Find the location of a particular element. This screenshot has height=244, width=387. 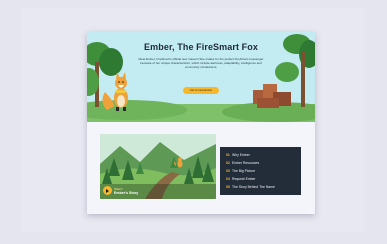

menu-item-label: Ember Resources is located at coordinates (246, 163).